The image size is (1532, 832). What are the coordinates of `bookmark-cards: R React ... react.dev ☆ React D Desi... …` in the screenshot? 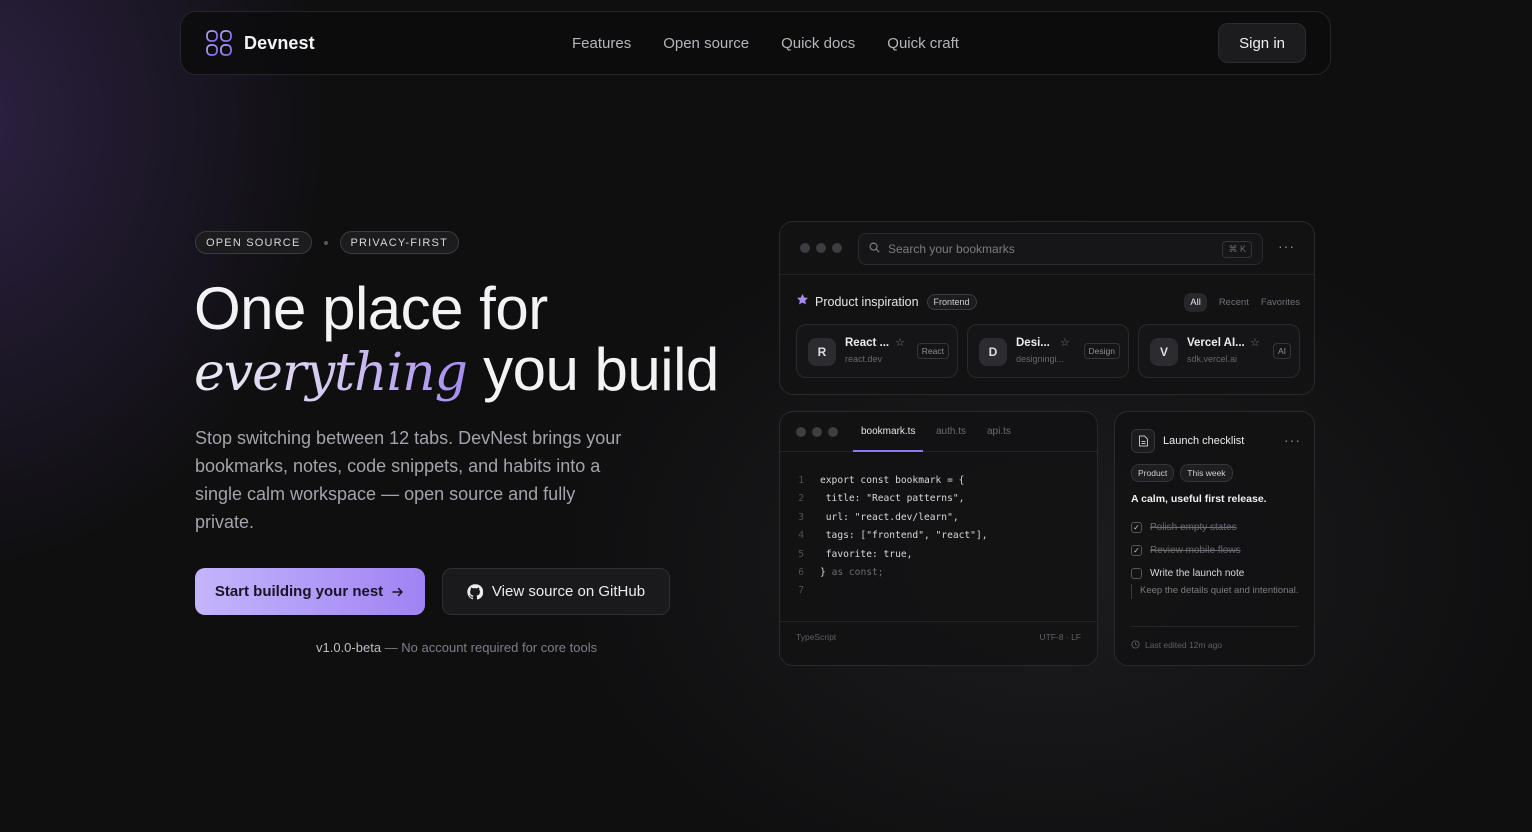 It's located at (1048, 351).